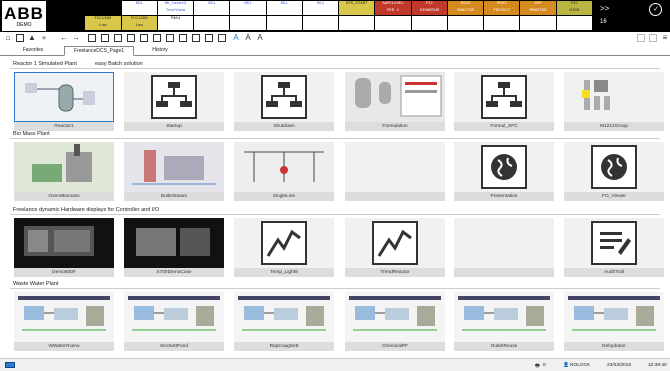 The width and height of the screenshot is (670, 371). What do you see at coordinates (537, 367) in the screenshot?
I see `printer-icon: 🖶` at bounding box center [537, 367].